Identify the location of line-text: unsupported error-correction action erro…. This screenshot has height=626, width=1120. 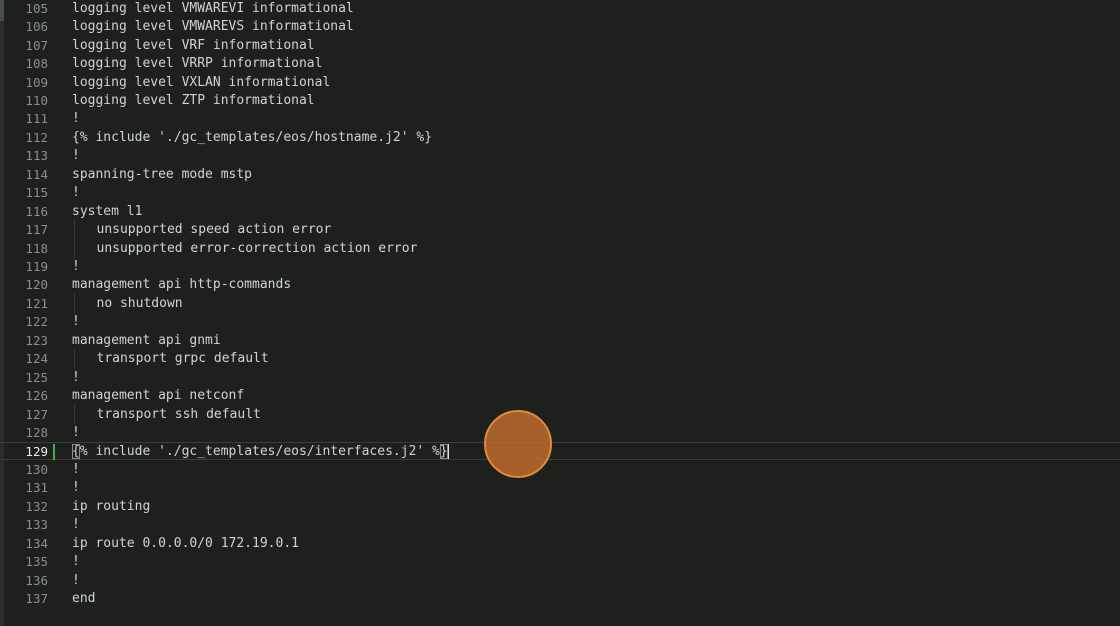
(257, 248).